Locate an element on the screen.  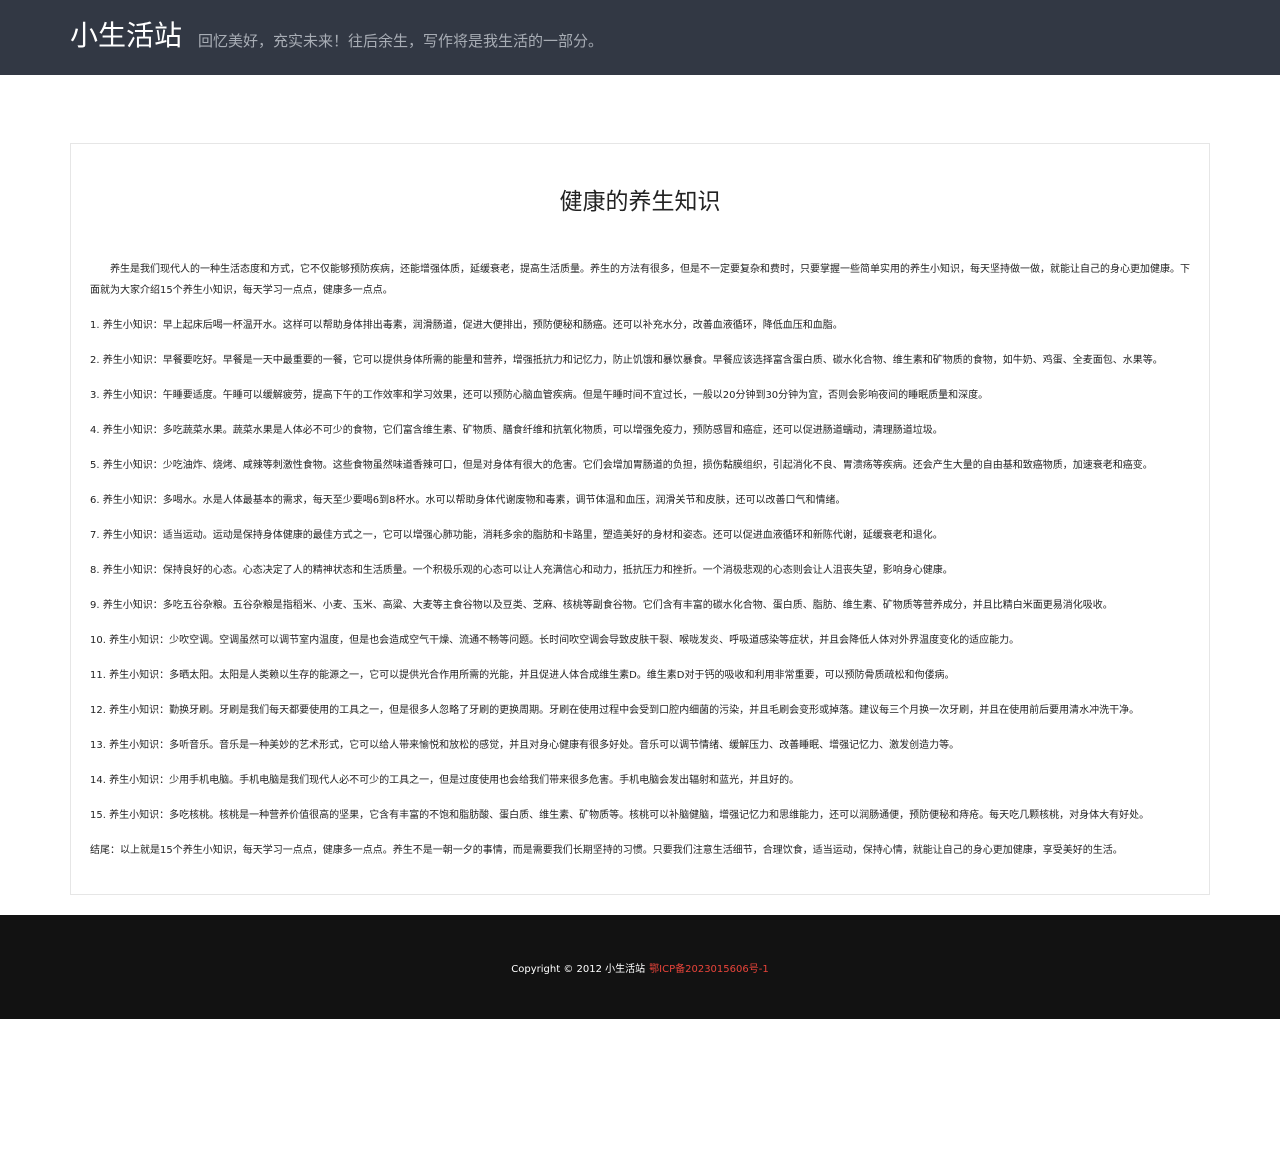
site-tagline: 回忆美好，充实未来！往后余生，写作将是我生活的一部分。 is located at coordinates (401, 41).